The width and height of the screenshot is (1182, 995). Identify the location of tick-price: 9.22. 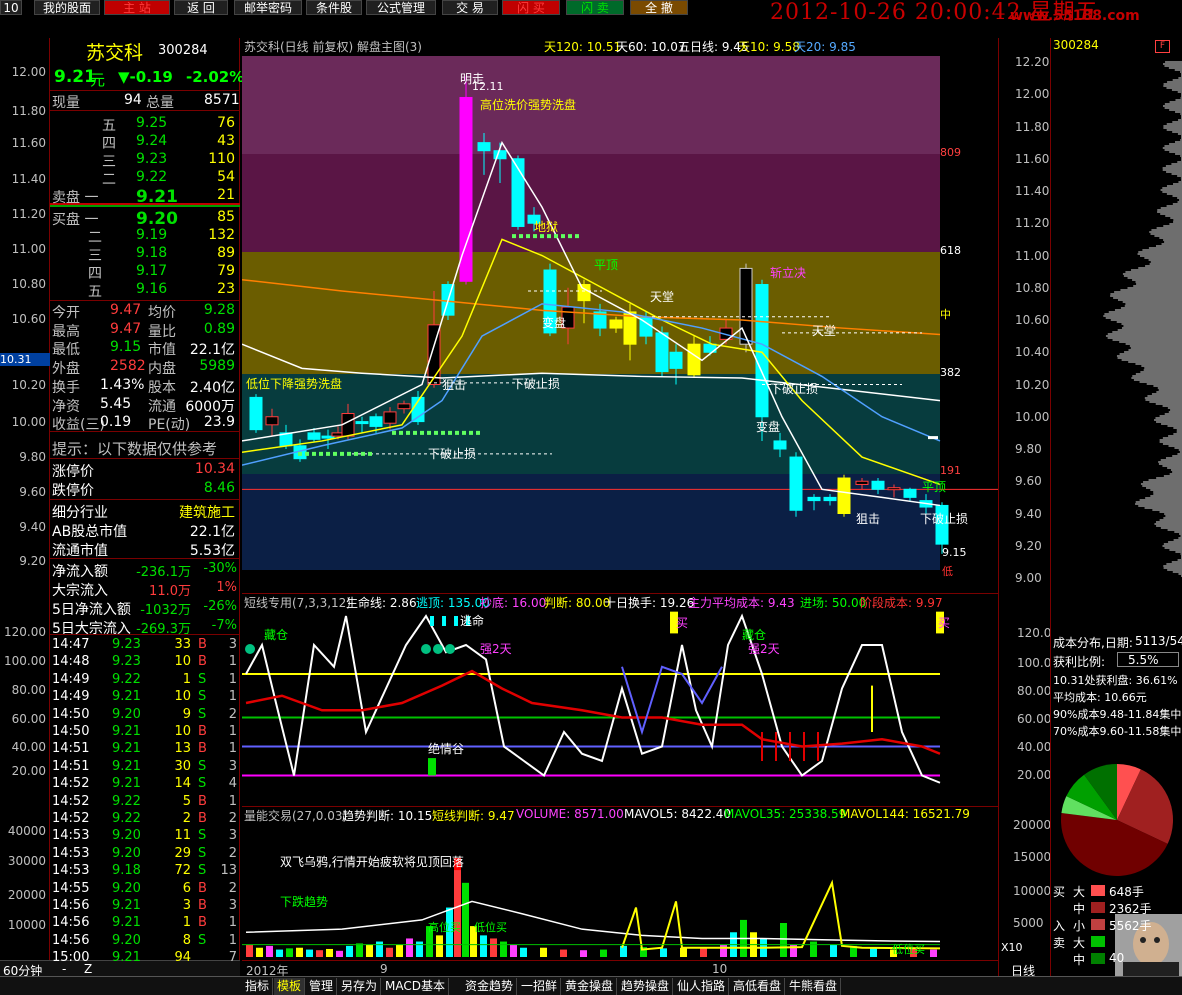
(126, 679).